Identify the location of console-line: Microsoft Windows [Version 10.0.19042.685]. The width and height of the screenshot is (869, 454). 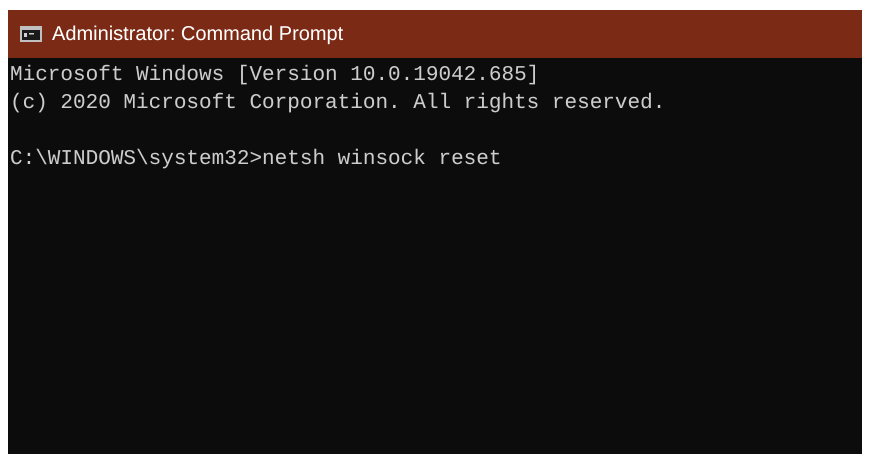
(275, 76).